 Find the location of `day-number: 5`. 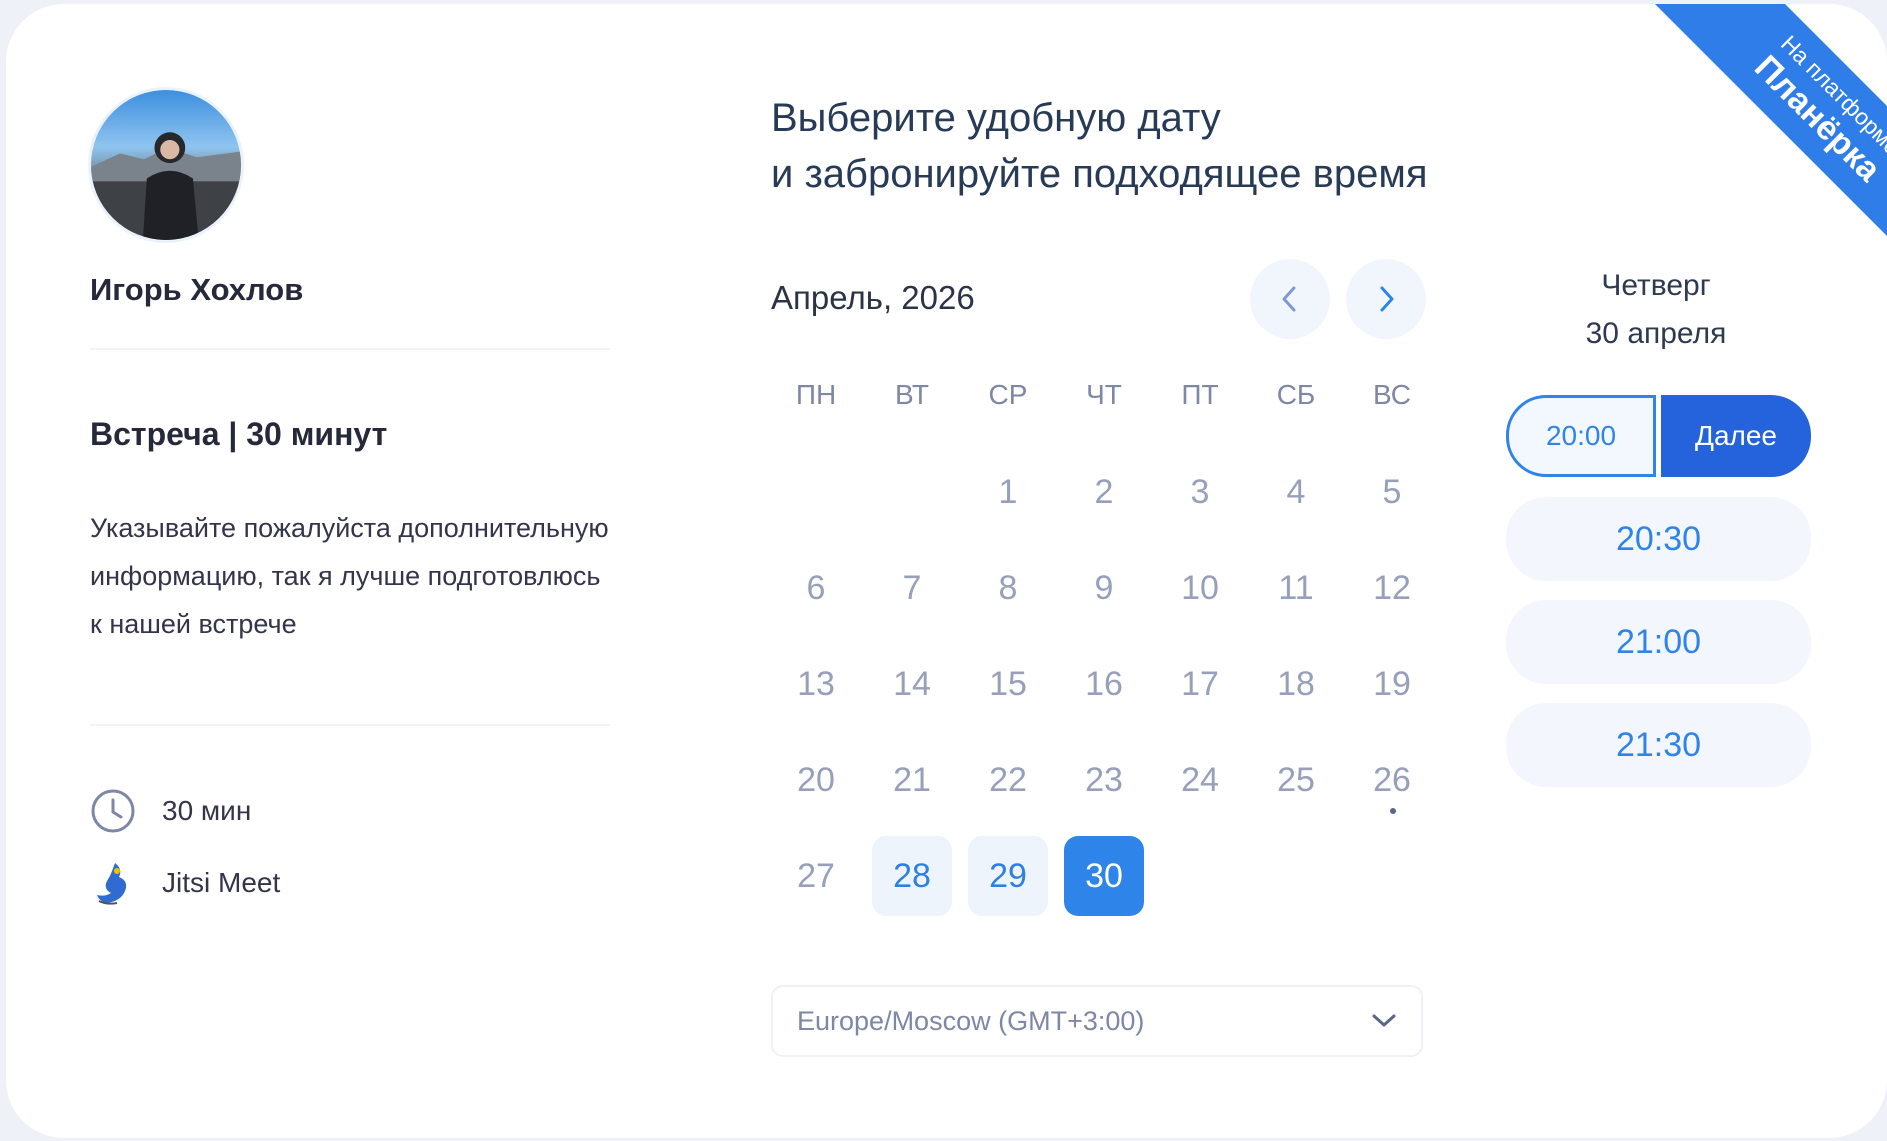

day-number: 5 is located at coordinates (1392, 491).